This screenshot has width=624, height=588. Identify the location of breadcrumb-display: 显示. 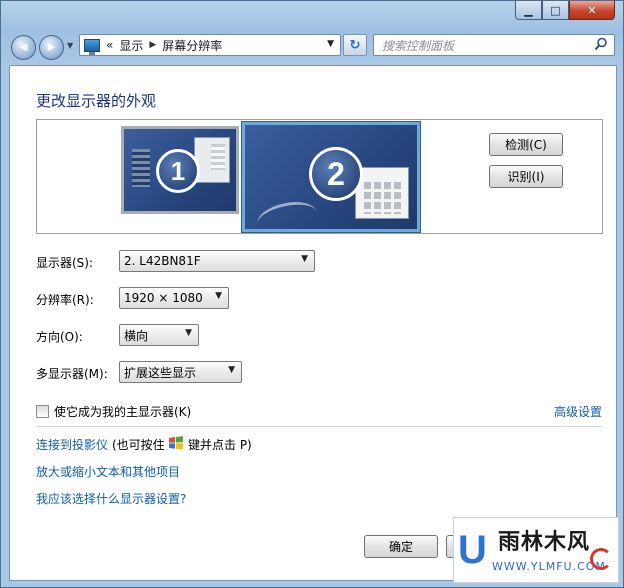
(131, 45).